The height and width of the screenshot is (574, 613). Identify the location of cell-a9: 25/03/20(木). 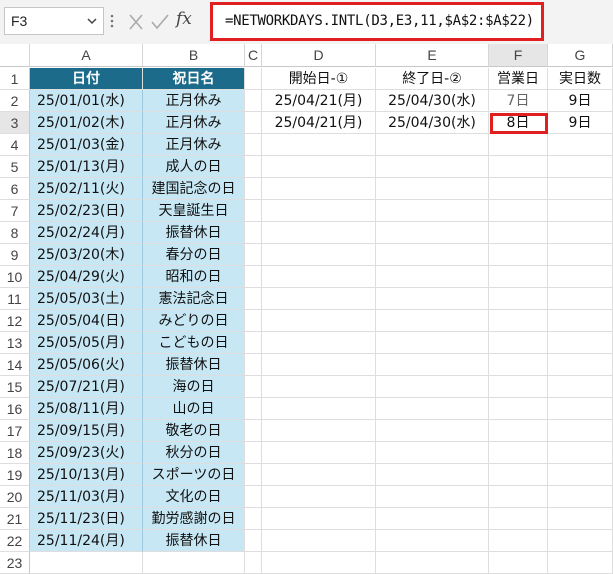
(86, 255).